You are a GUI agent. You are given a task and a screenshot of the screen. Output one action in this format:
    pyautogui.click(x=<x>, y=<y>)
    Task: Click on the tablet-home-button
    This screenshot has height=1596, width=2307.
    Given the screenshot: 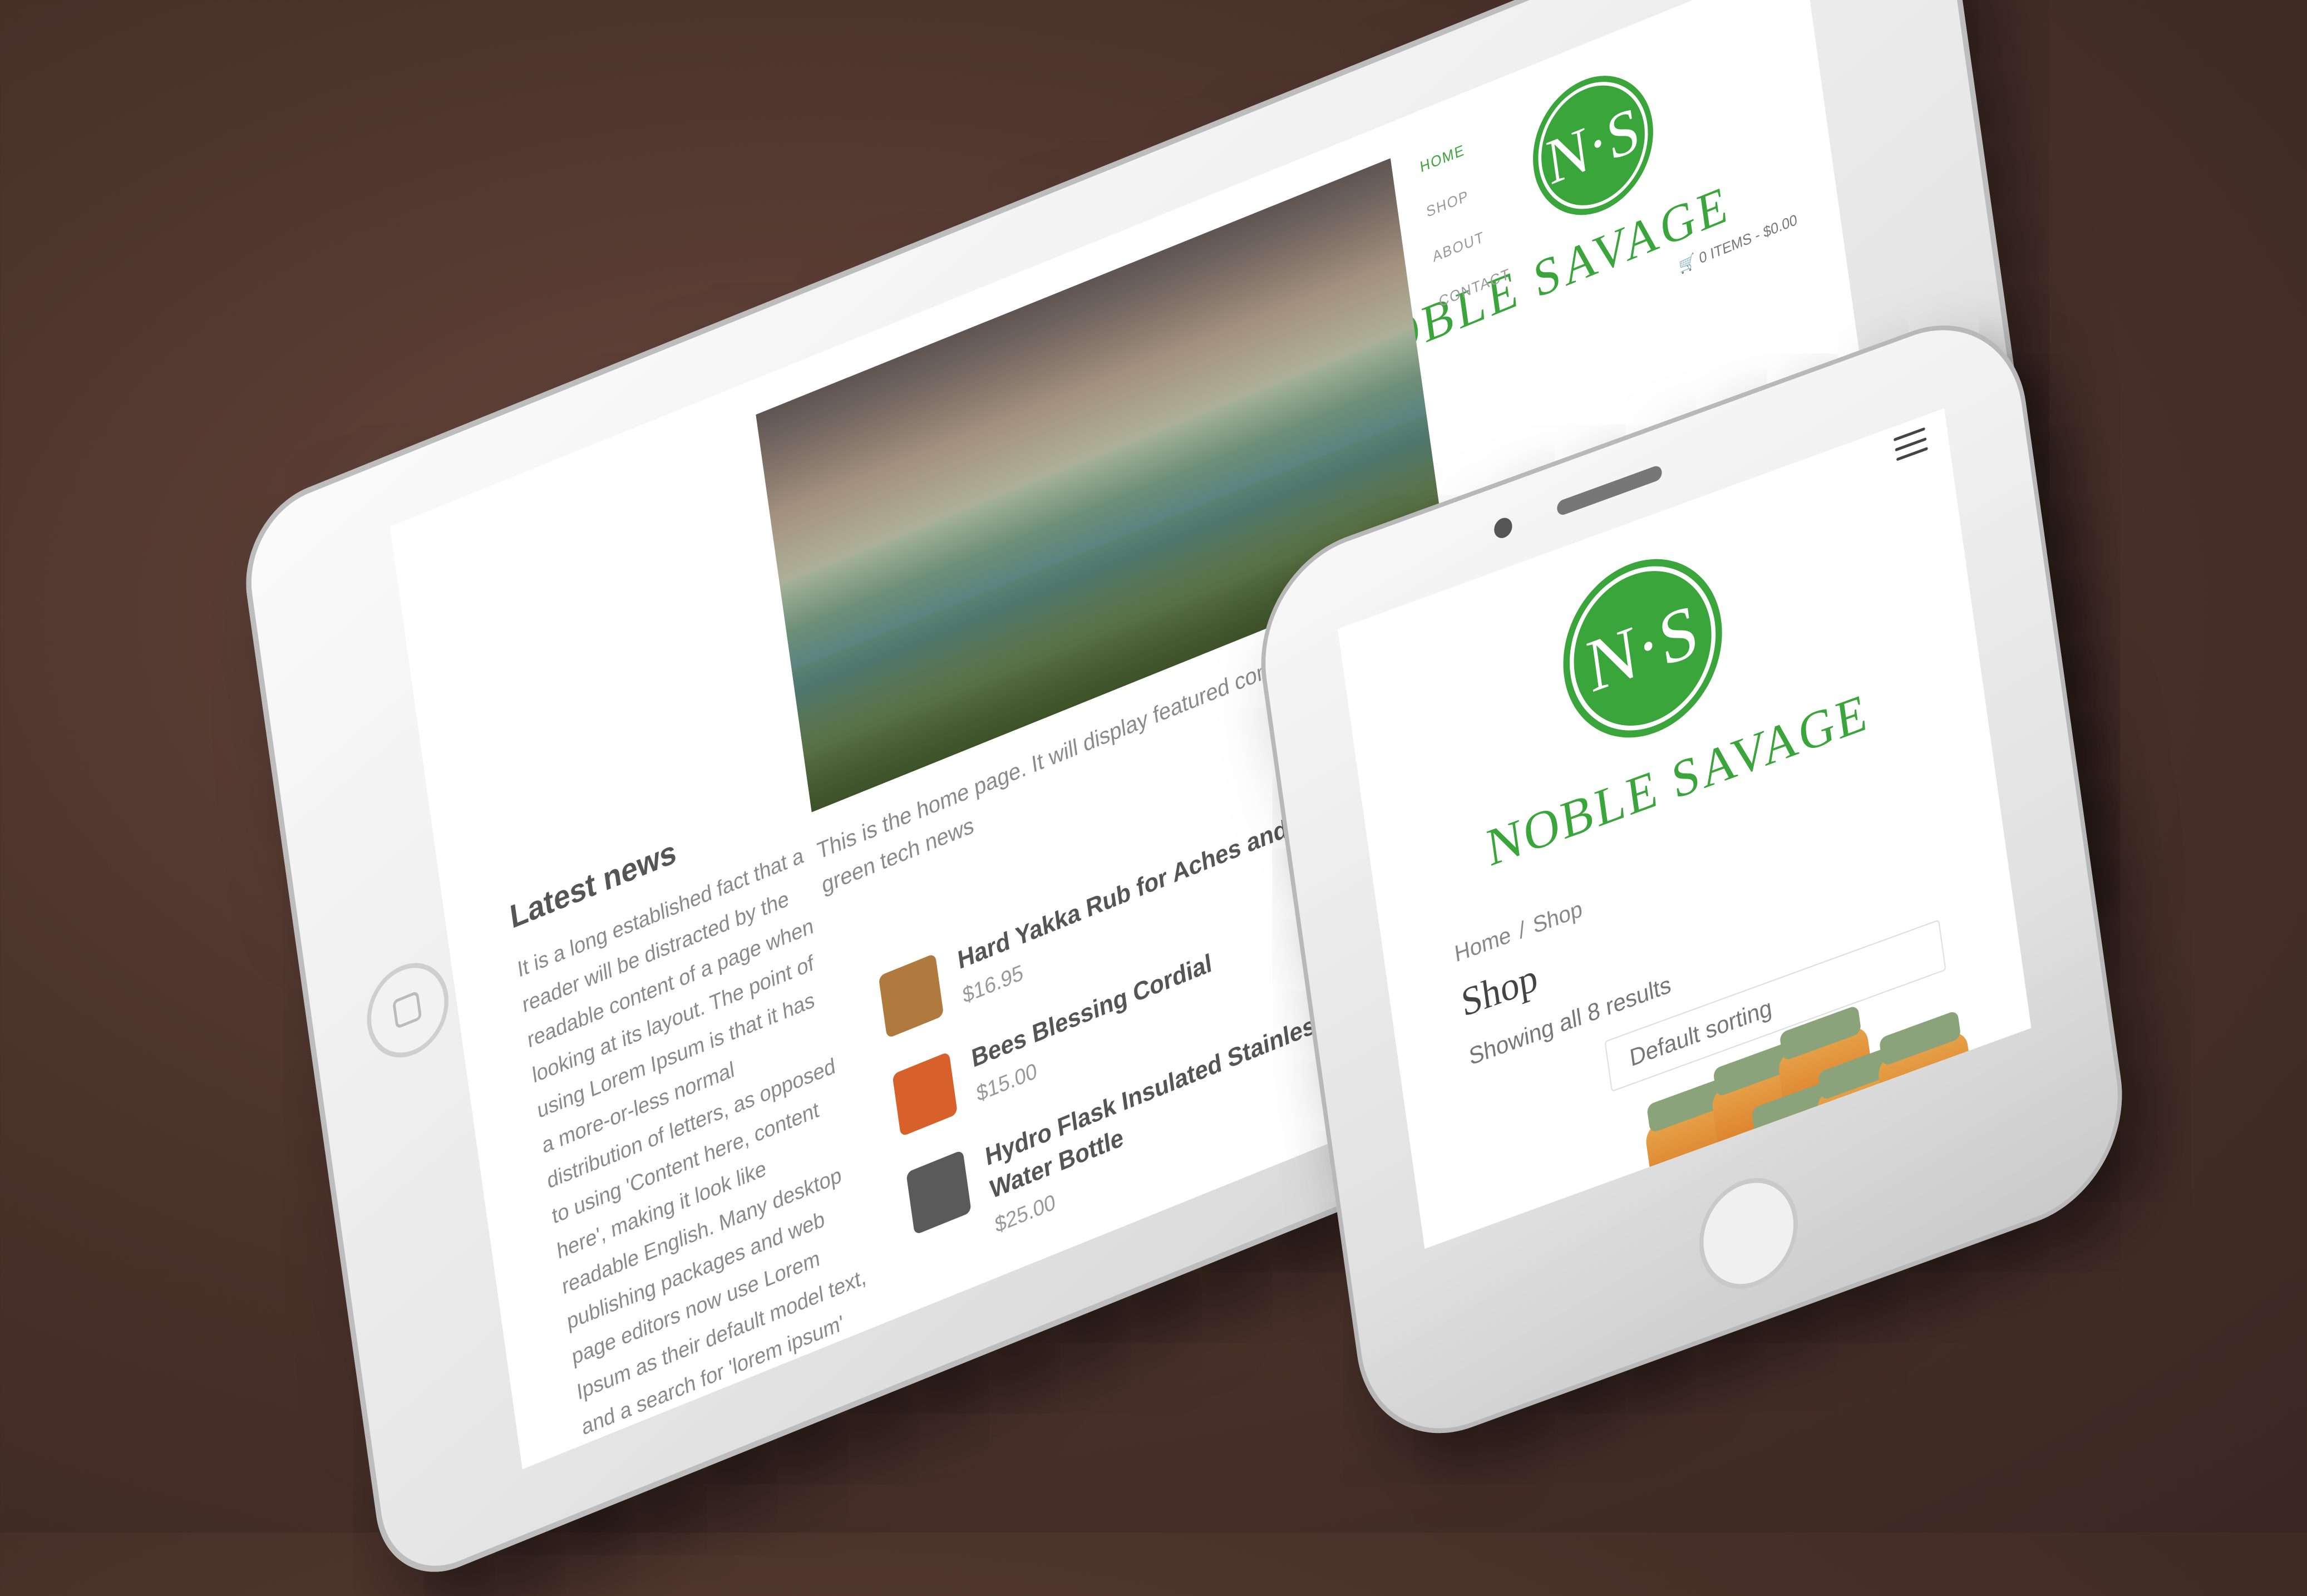 What is the action you would take?
    pyautogui.click(x=408, y=1010)
    